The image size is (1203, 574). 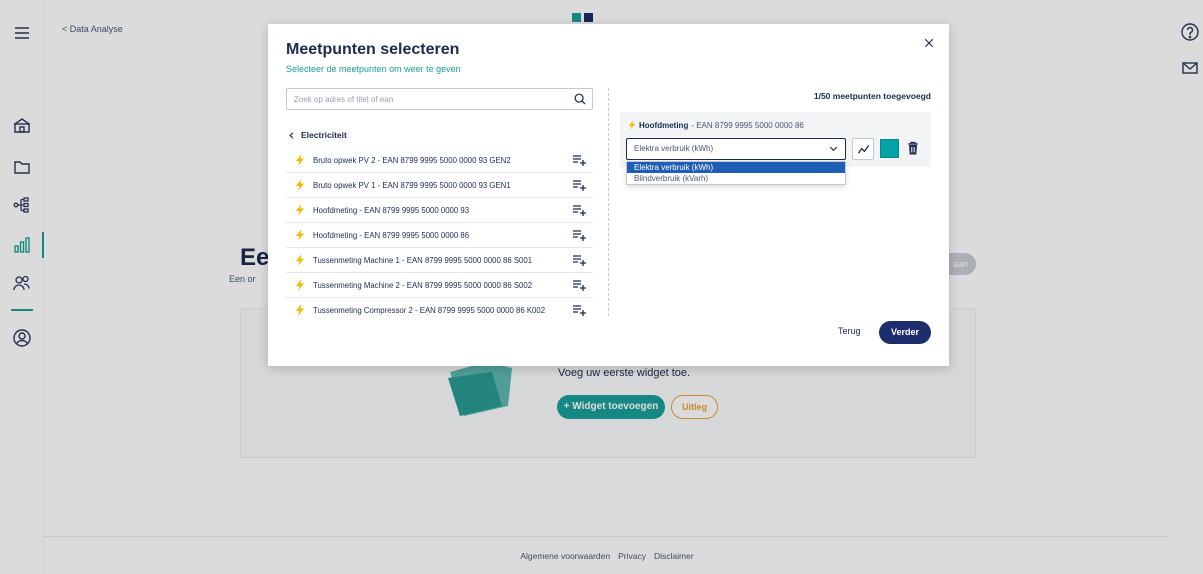 I want to click on trash-icon, so click(x=913, y=148).